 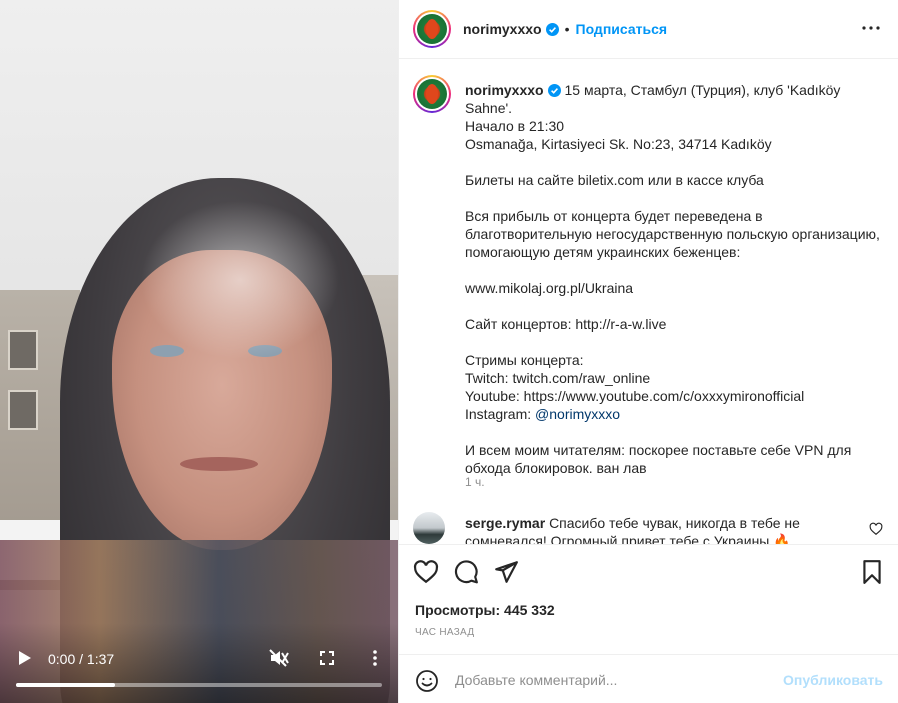 I want to click on caption-avatar, so click(x=432, y=94).